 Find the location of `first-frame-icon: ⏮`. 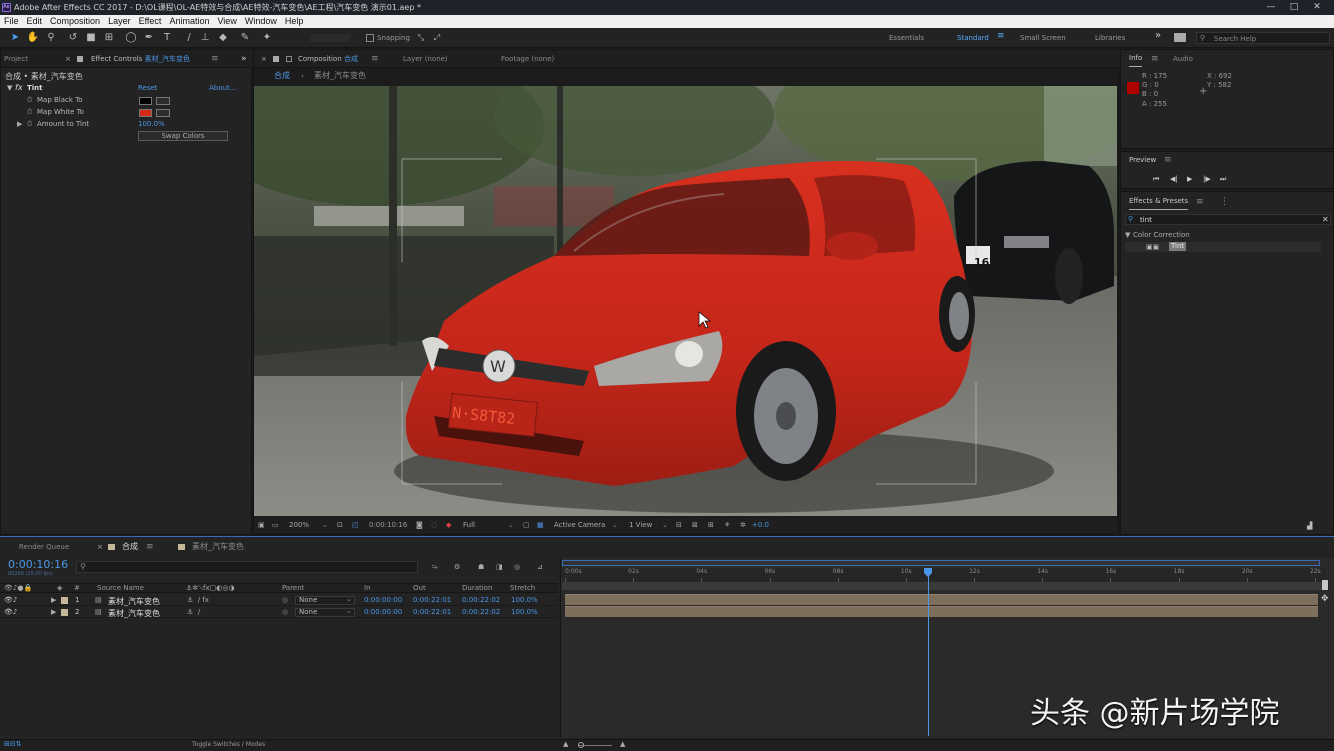

first-frame-icon: ⏮ is located at coordinates (1156, 179).